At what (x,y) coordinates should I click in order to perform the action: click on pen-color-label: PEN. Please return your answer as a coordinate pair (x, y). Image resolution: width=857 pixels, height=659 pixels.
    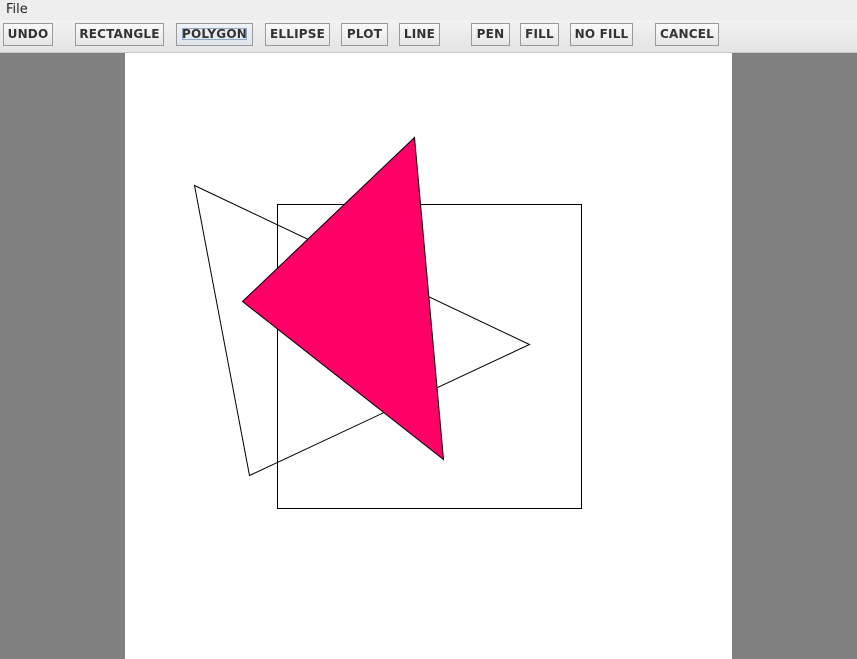
    Looking at the image, I should click on (490, 34).